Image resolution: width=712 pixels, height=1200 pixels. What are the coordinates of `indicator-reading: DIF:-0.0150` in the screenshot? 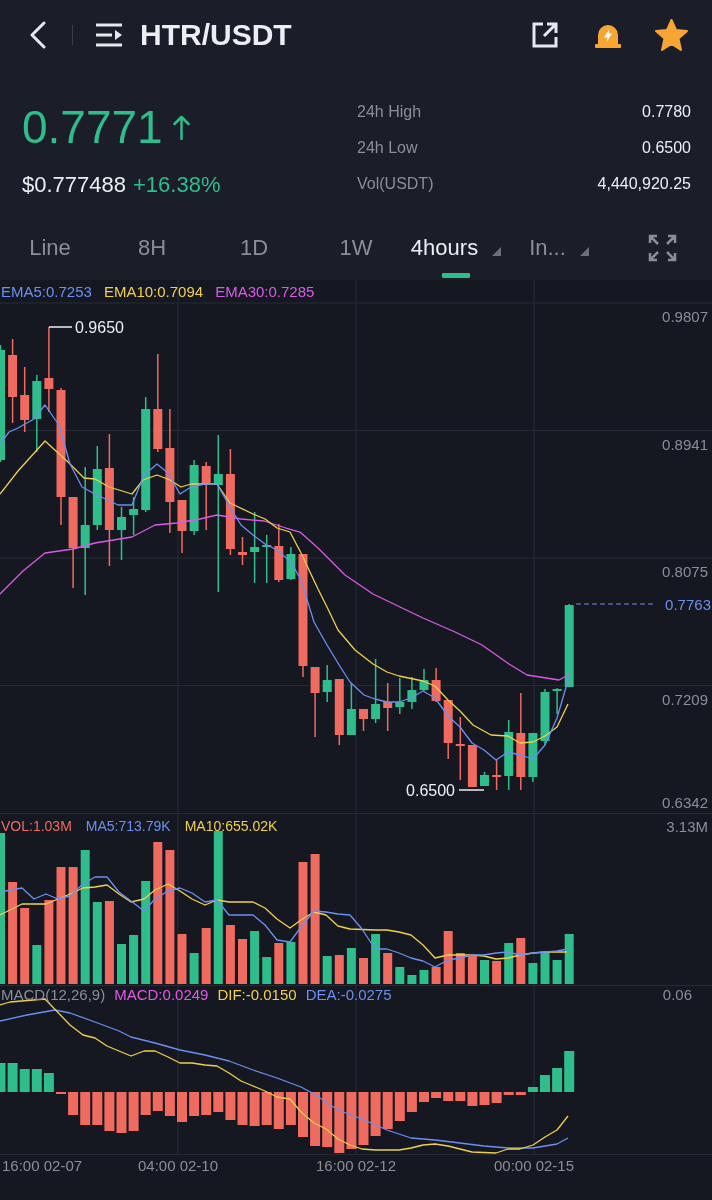 It's located at (257, 995).